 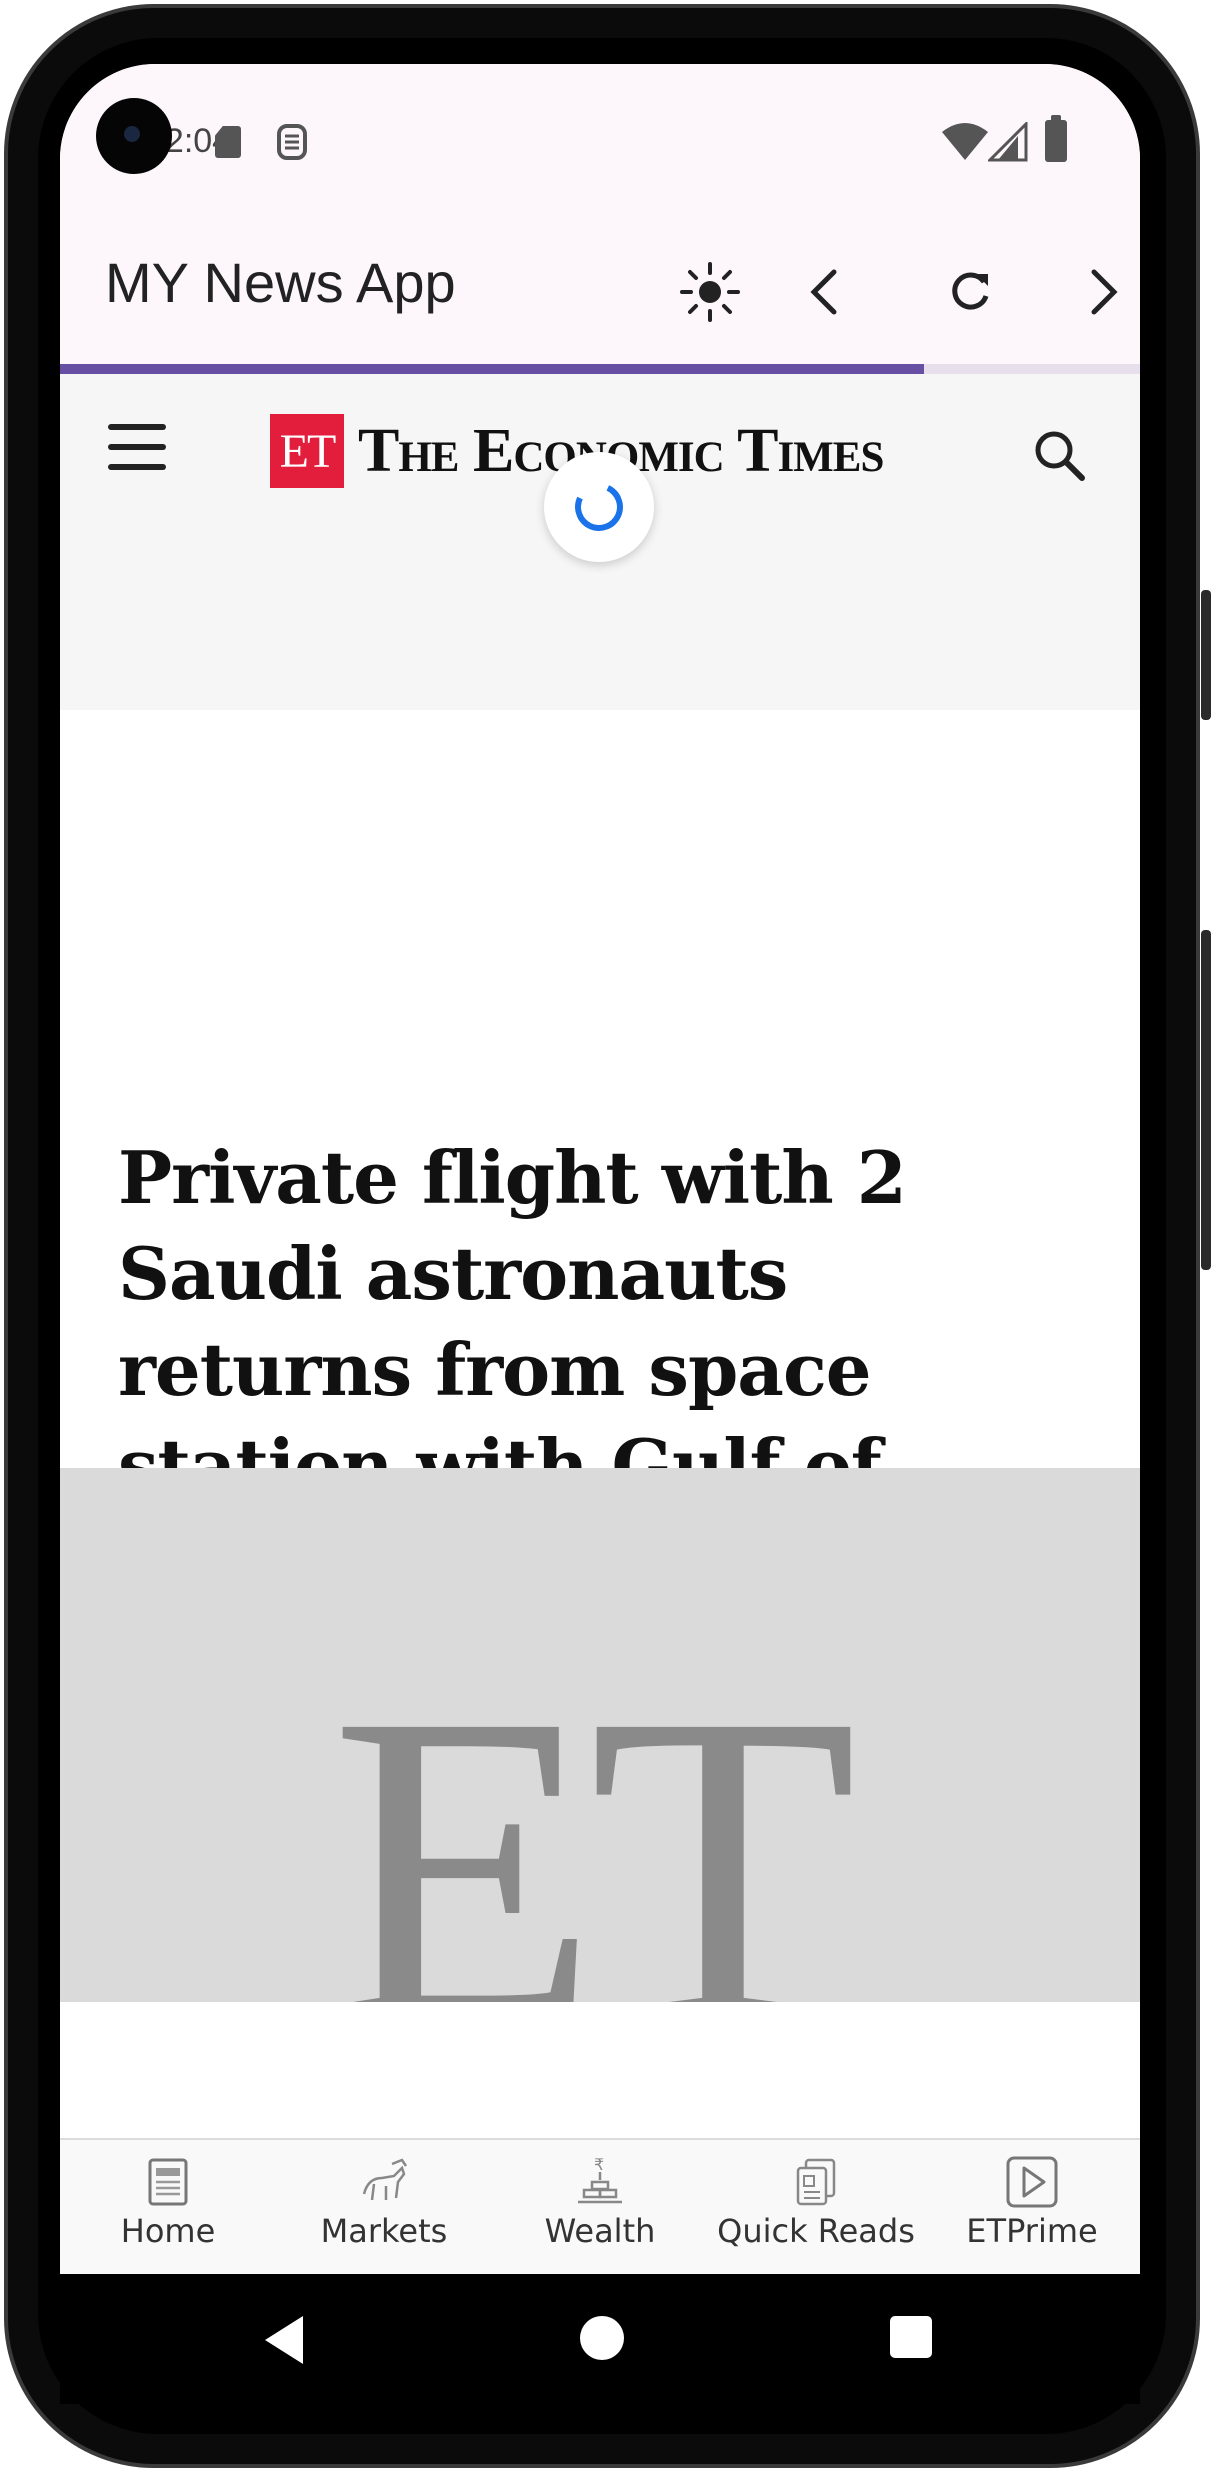 What do you see at coordinates (307, 451) in the screenshot?
I see `site-logo-badge: ET` at bounding box center [307, 451].